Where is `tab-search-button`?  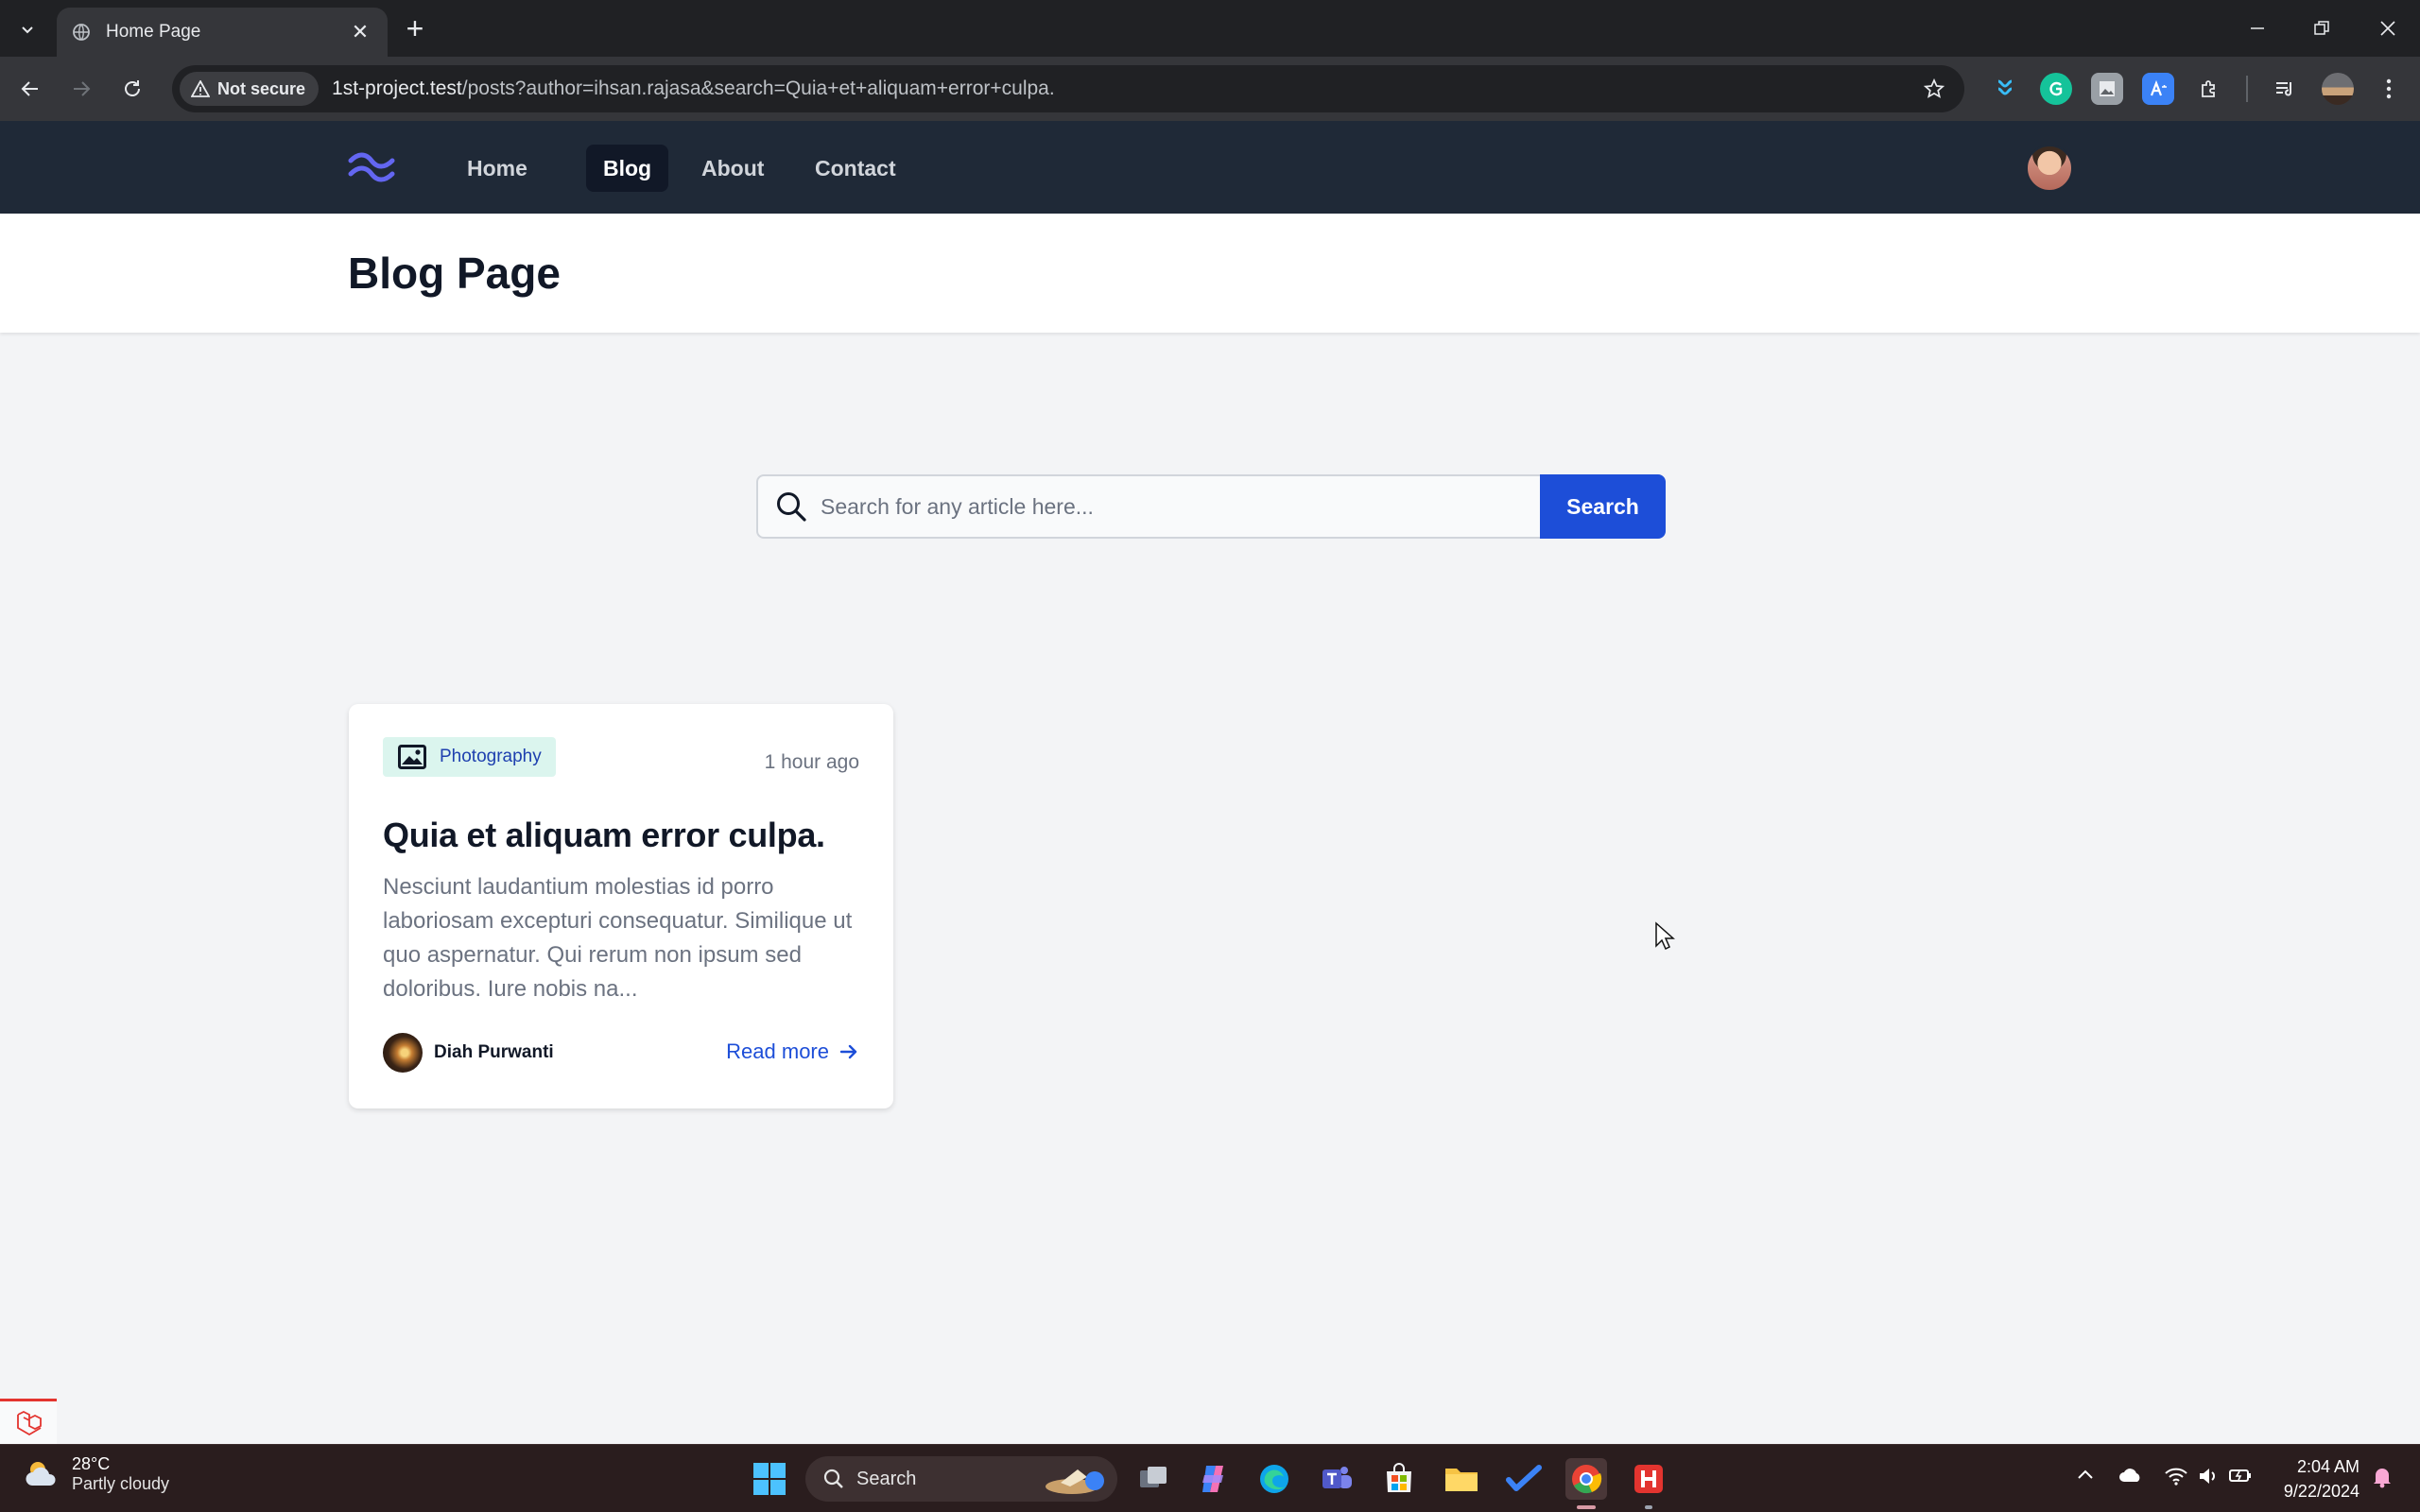 tab-search-button is located at coordinates (27, 29).